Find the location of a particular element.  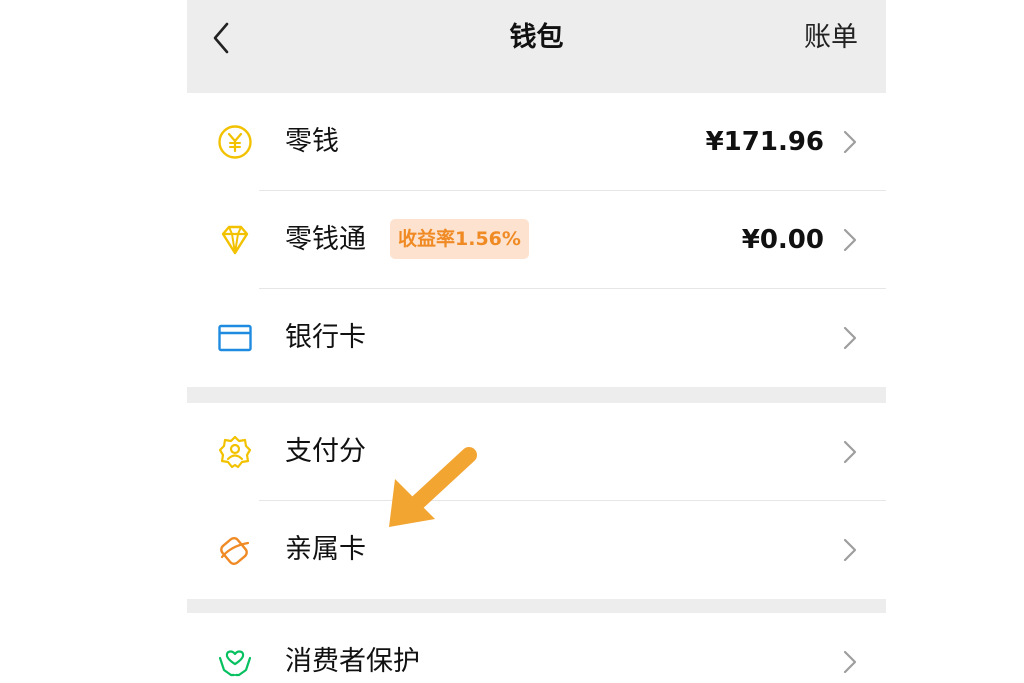

row-value: ¥171.96 is located at coordinates (764, 142).